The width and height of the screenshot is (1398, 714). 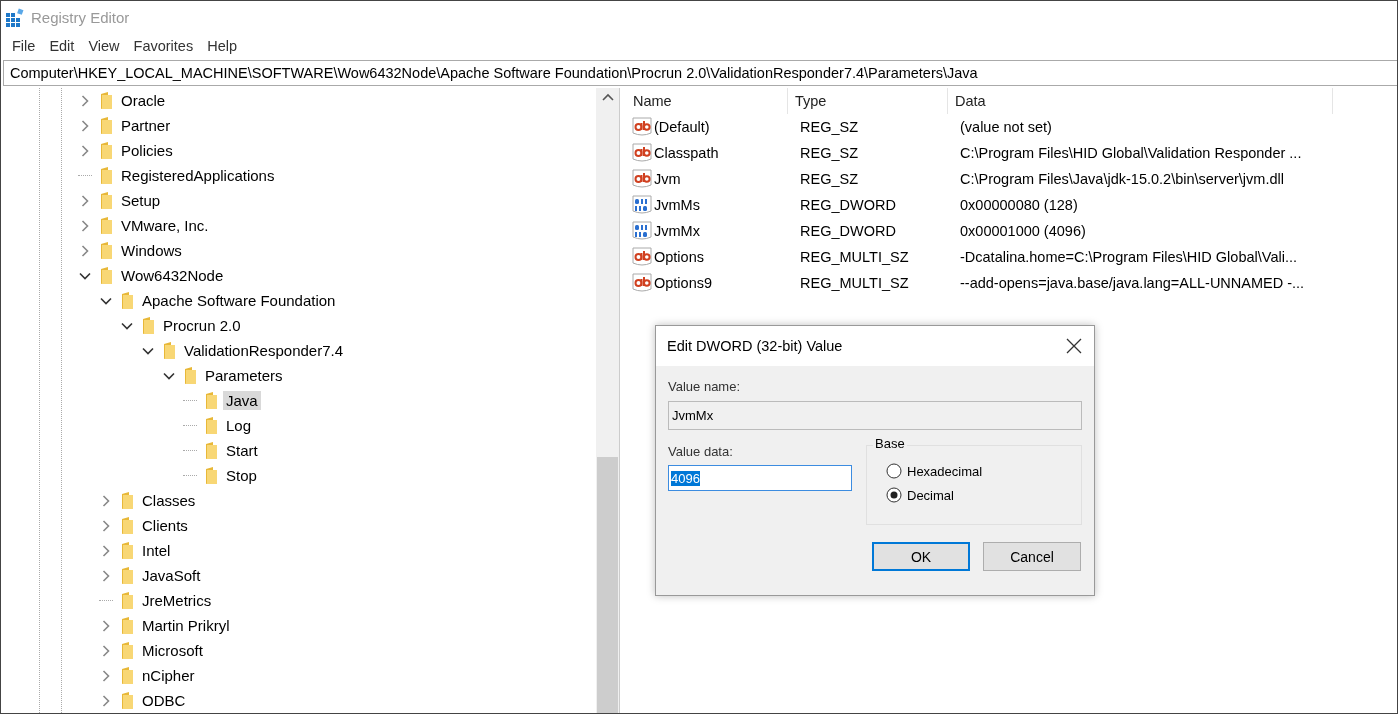 What do you see at coordinates (172, 650) in the screenshot?
I see `tree-item: Microsoft` at bounding box center [172, 650].